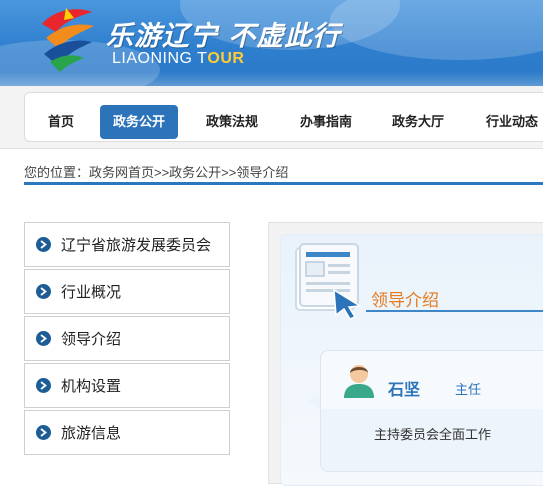 The width and height of the screenshot is (543, 486). I want to click on leader-title: 主任, so click(468, 389).